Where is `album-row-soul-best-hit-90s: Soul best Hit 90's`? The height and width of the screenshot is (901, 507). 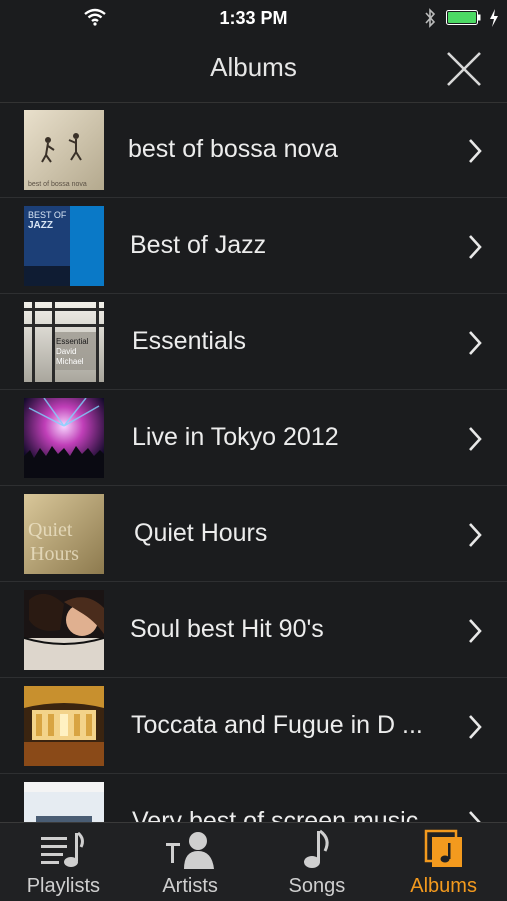 album-row-soul-best-hit-90s: Soul best Hit 90's is located at coordinates (253, 630).